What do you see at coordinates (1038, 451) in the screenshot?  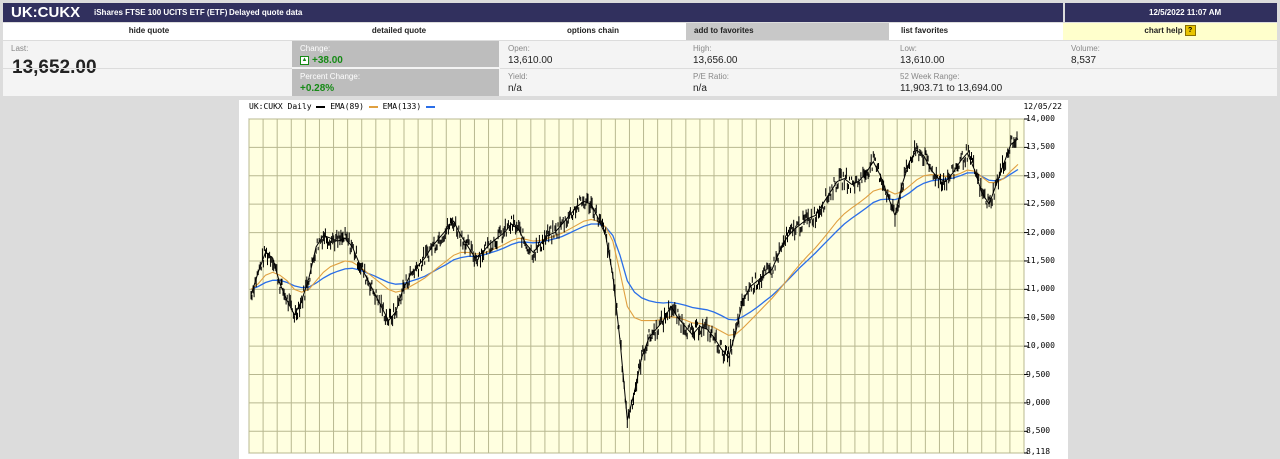 I see `y-tick-label: 8,118` at bounding box center [1038, 451].